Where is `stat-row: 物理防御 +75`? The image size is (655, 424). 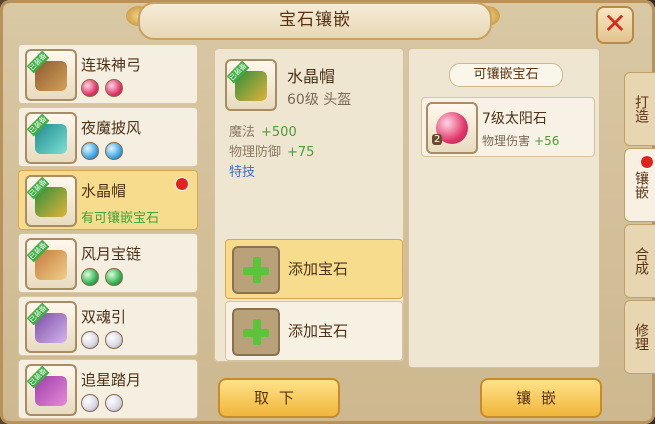
stat-row: 物理防御 +75 is located at coordinates (271, 150).